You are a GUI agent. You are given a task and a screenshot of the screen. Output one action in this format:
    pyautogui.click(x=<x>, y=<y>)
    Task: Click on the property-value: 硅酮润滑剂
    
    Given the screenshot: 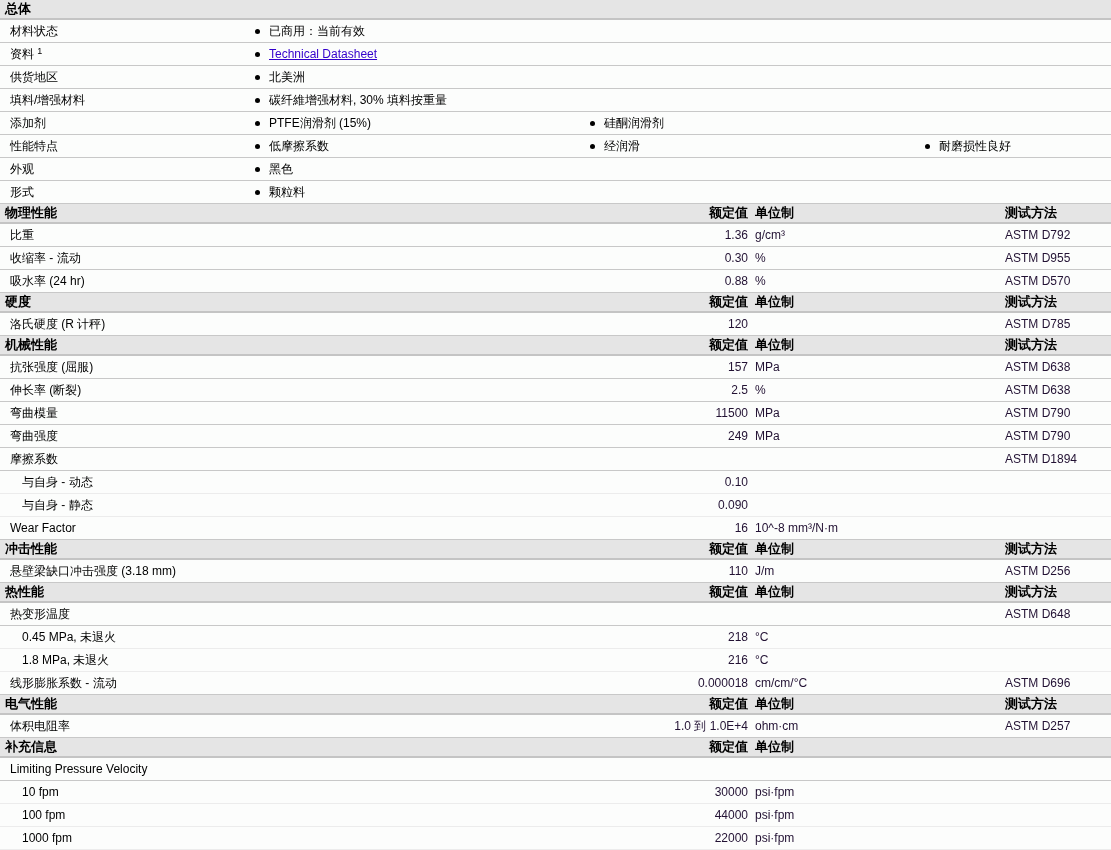 What is the action you would take?
    pyautogui.click(x=634, y=123)
    